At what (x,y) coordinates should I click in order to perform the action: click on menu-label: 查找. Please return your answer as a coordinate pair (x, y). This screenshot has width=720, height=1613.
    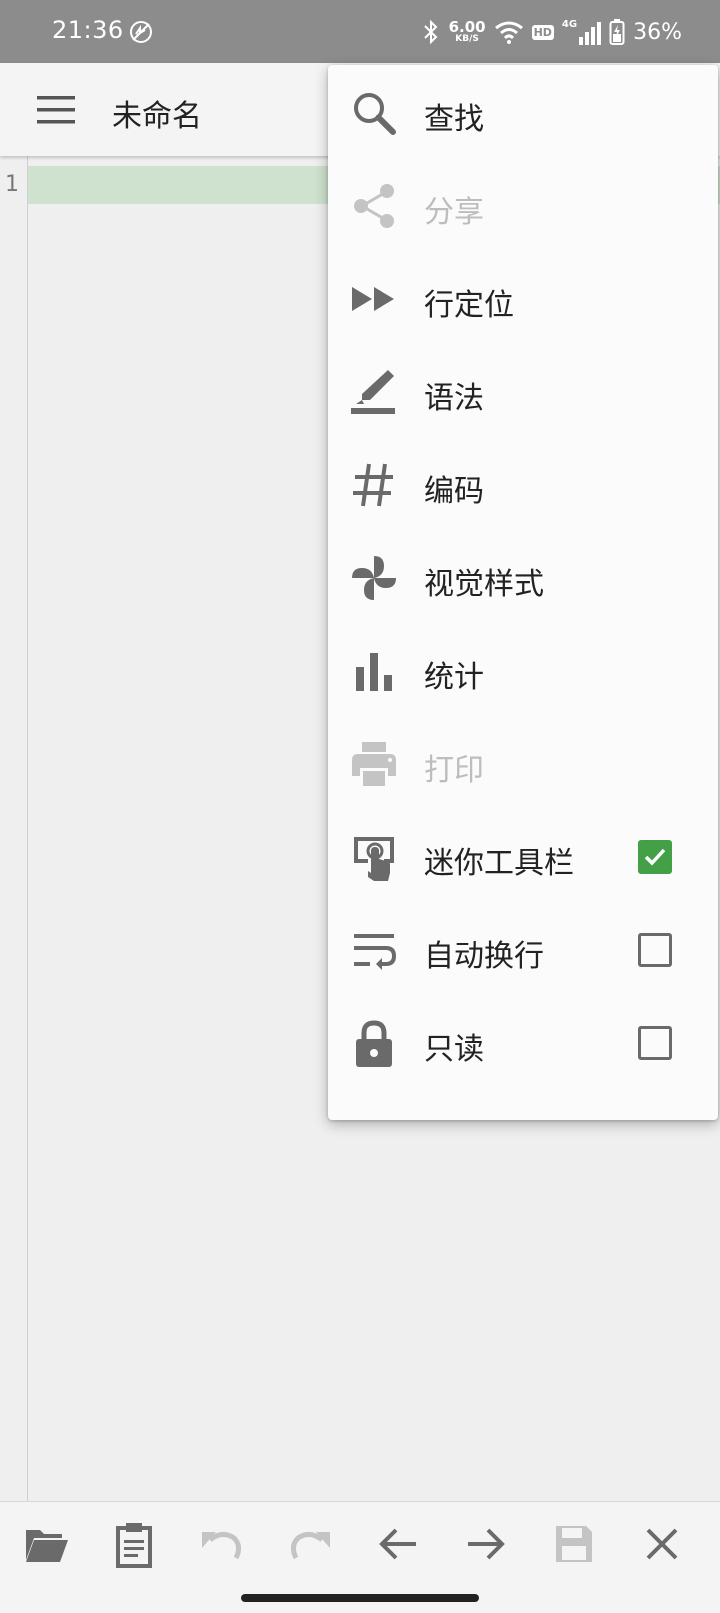
    Looking at the image, I should click on (454, 119).